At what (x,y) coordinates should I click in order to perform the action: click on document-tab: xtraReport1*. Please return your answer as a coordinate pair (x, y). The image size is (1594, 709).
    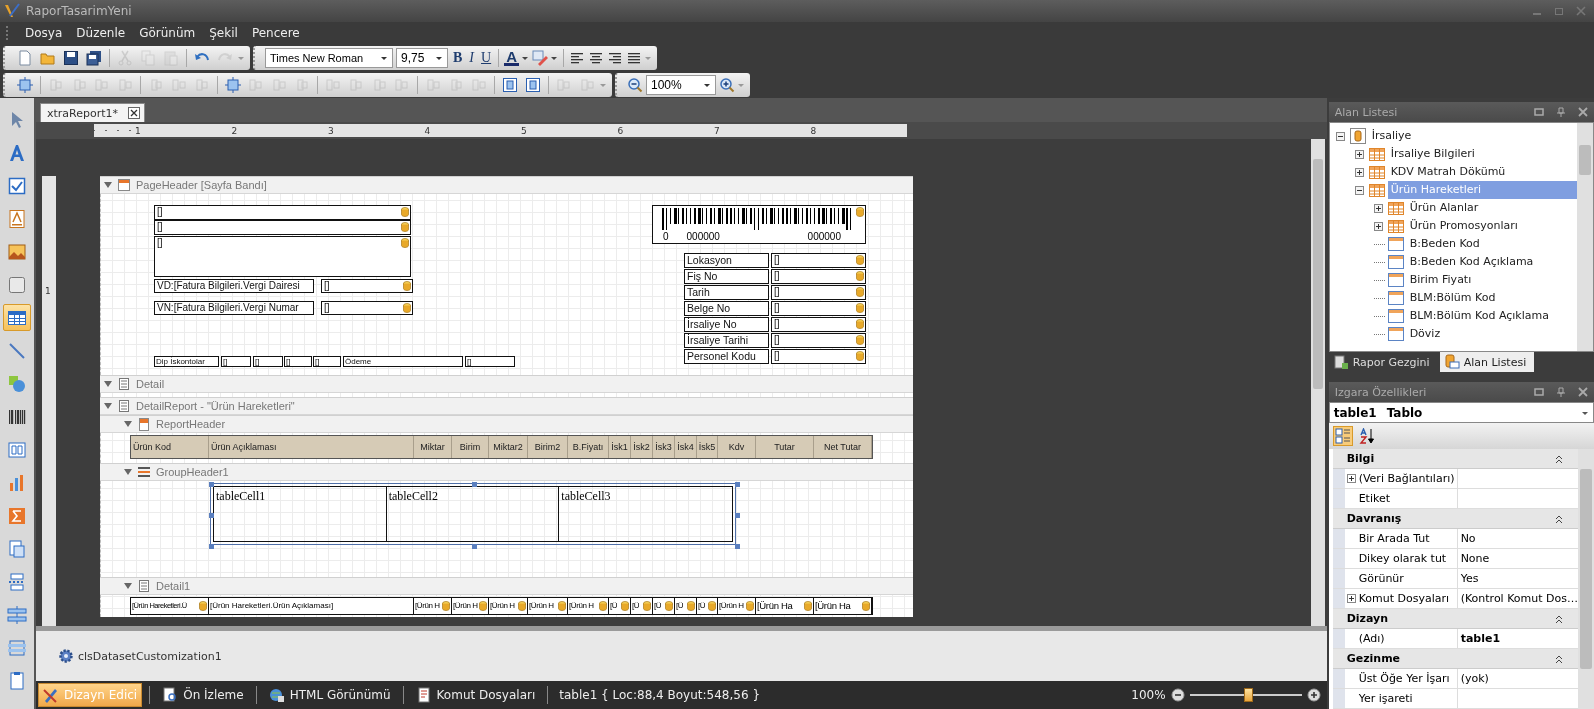
    Looking at the image, I should click on (92, 112).